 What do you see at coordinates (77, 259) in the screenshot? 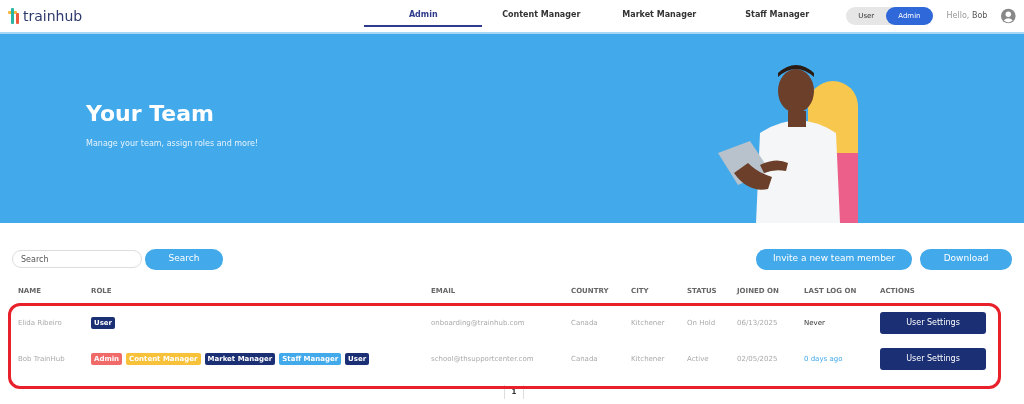
I see `search-field: Search` at bounding box center [77, 259].